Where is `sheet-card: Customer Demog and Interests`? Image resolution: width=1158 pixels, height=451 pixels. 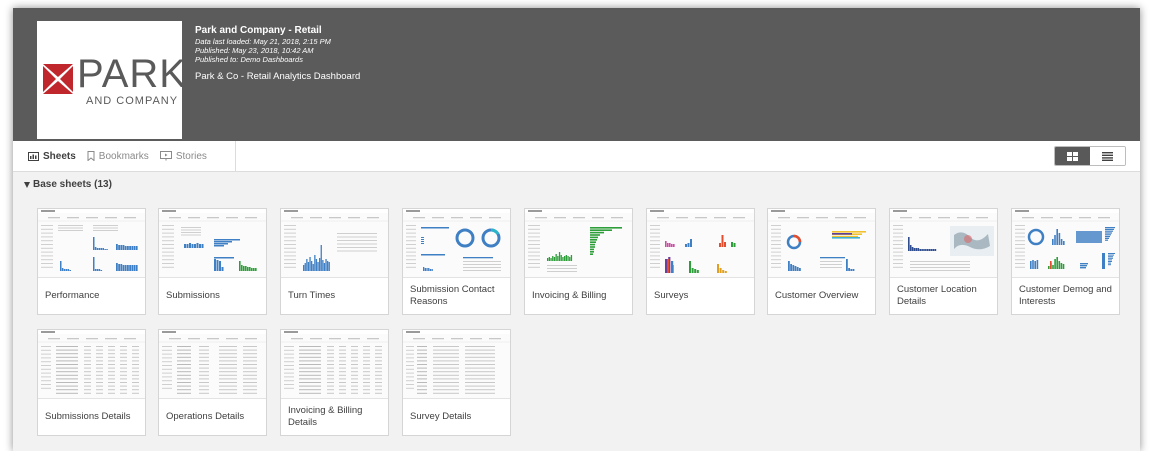
sheet-card: Customer Demog and Interests is located at coordinates (1065, 261).